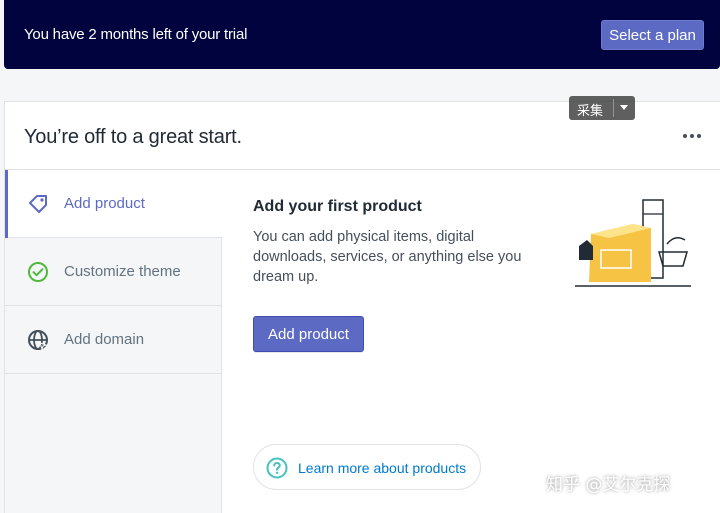 The height and width of the screenshot is (513, 720). What do you see at coordinates (277, 468) in the screenshot?
I see `question-circle-icon` at bounding box center [277, 468].